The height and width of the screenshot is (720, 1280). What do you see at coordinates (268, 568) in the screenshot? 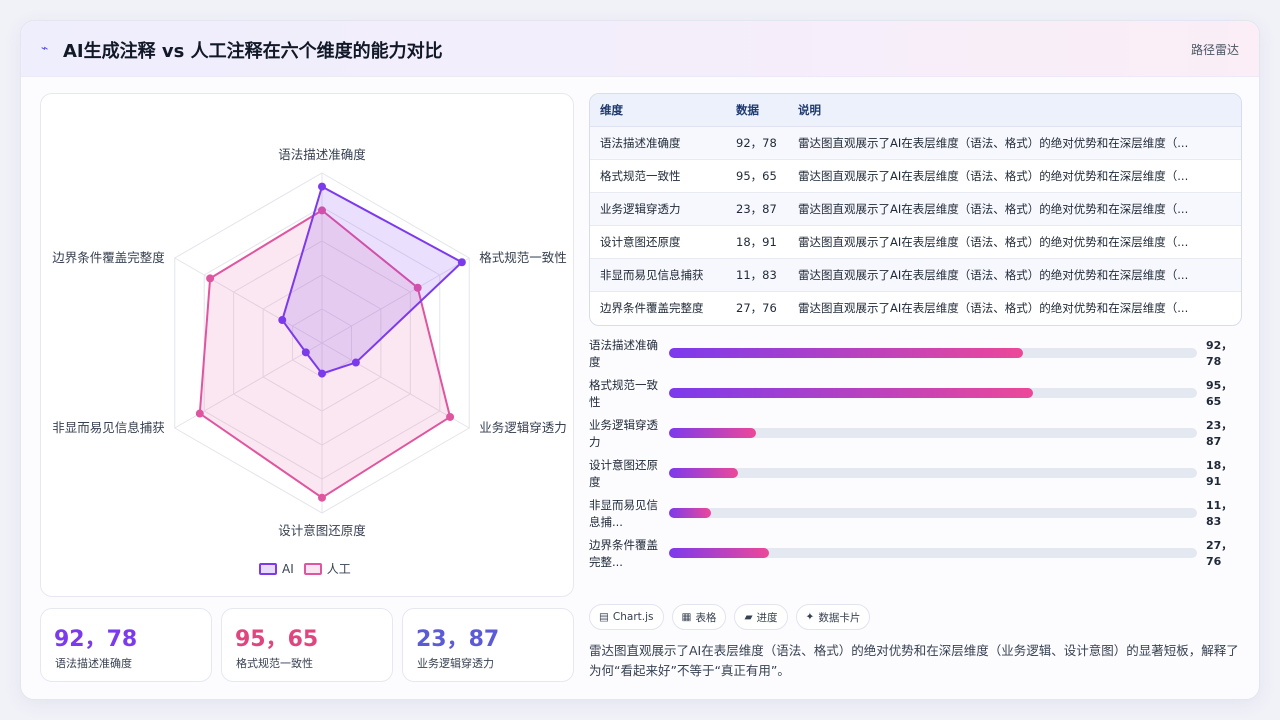
I see `legend-swatch-ai` at bounding box center [268, 568].